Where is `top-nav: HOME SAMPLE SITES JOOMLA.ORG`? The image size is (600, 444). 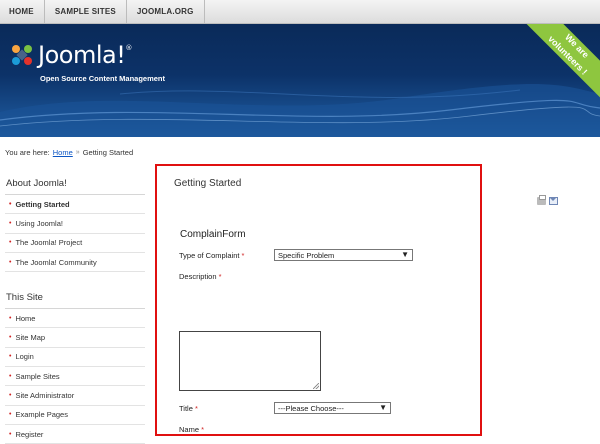 top-nav: HOME SAMPLE SITES JOOMLA.ORG is located at coordinates (300, 12).